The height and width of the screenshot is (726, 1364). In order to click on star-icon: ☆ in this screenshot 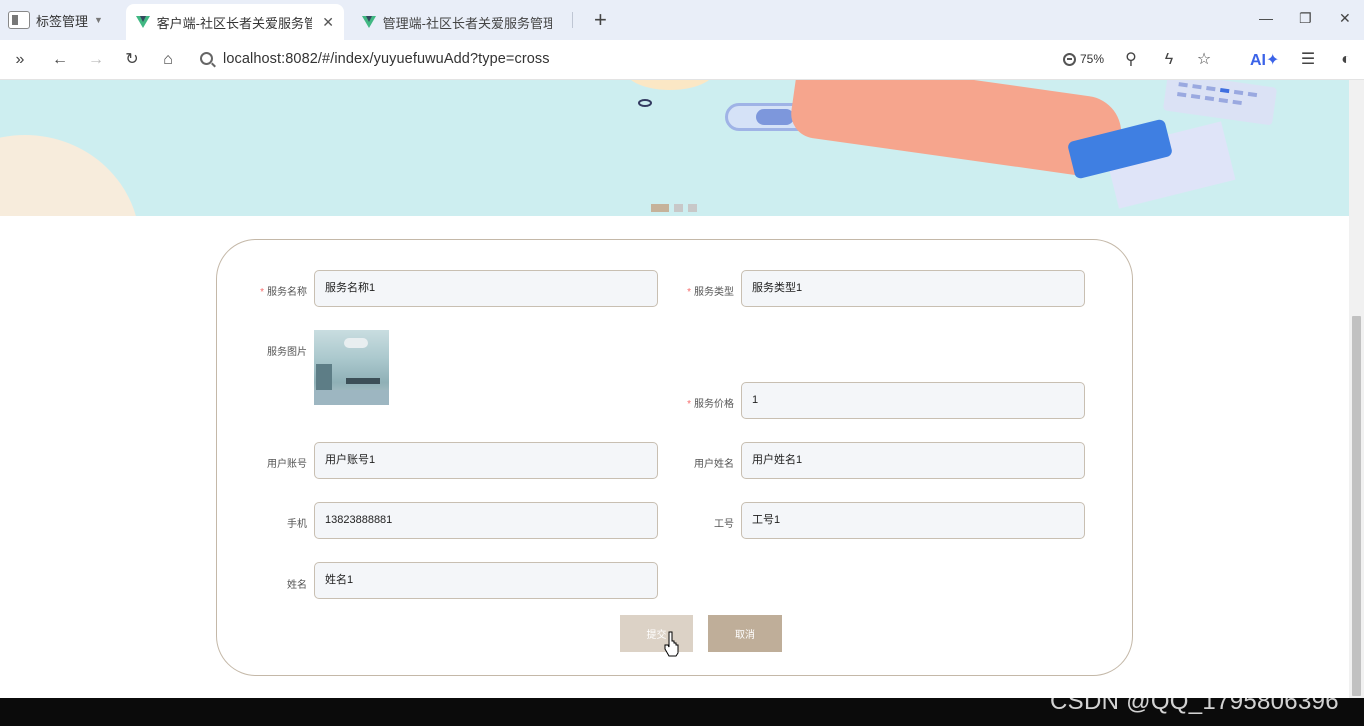, I will do `click(1204, 60)`.